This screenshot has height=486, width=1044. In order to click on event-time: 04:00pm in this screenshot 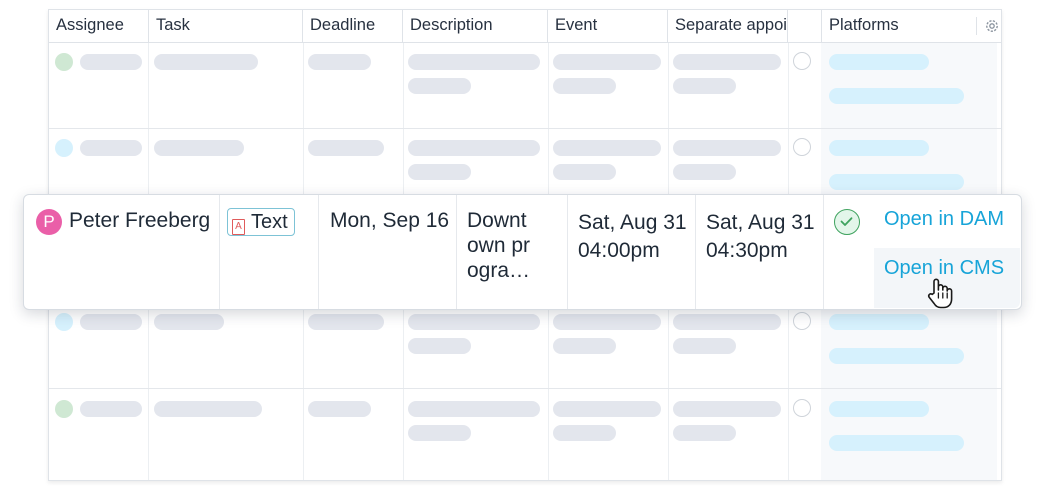, I will do `click(619, 250)`.